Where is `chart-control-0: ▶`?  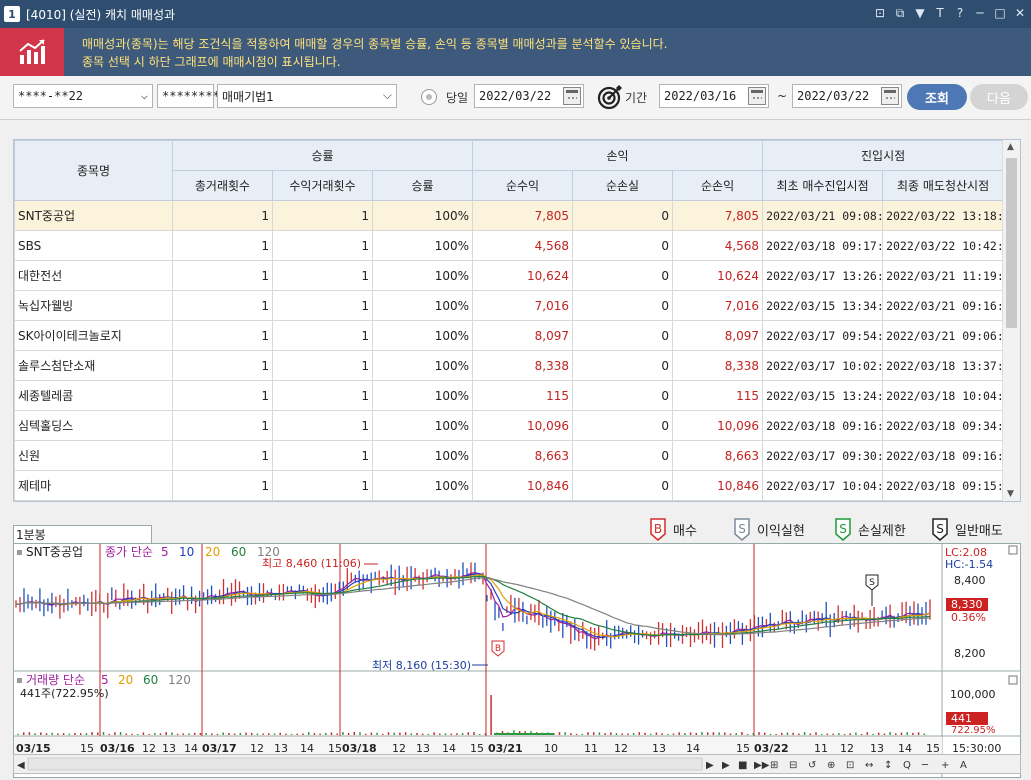 chart-control-0: ▶ is located at coordinates (710, 765).